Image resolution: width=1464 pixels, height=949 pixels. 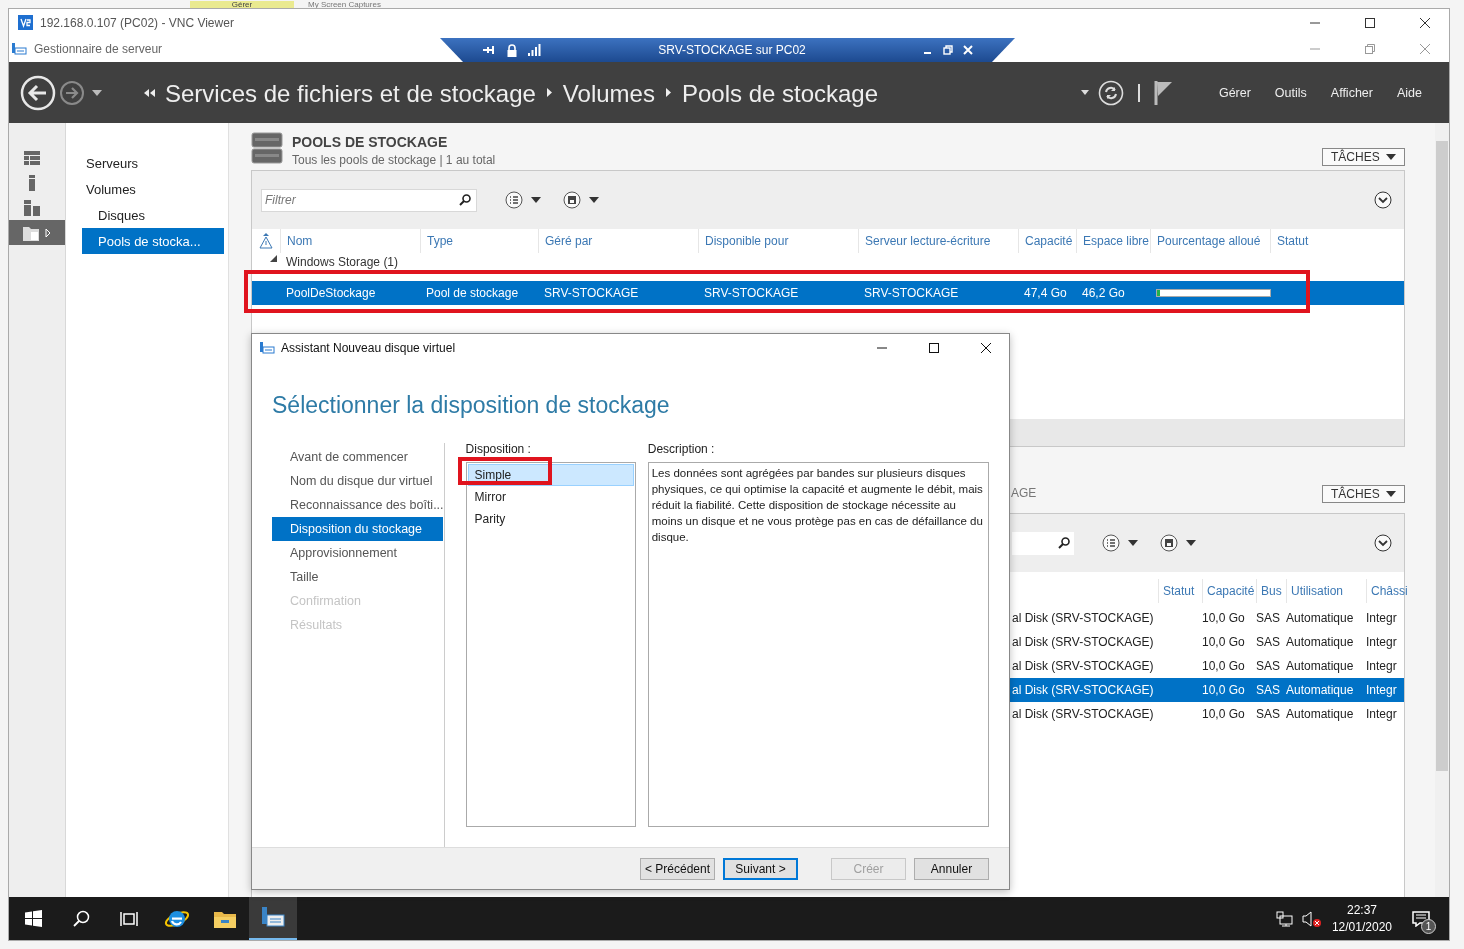 What do you see at coordinates (1210, 241) in the screenshot?
I see `column-header: Pourcentage alloué` at bounding box center [1210, 241].